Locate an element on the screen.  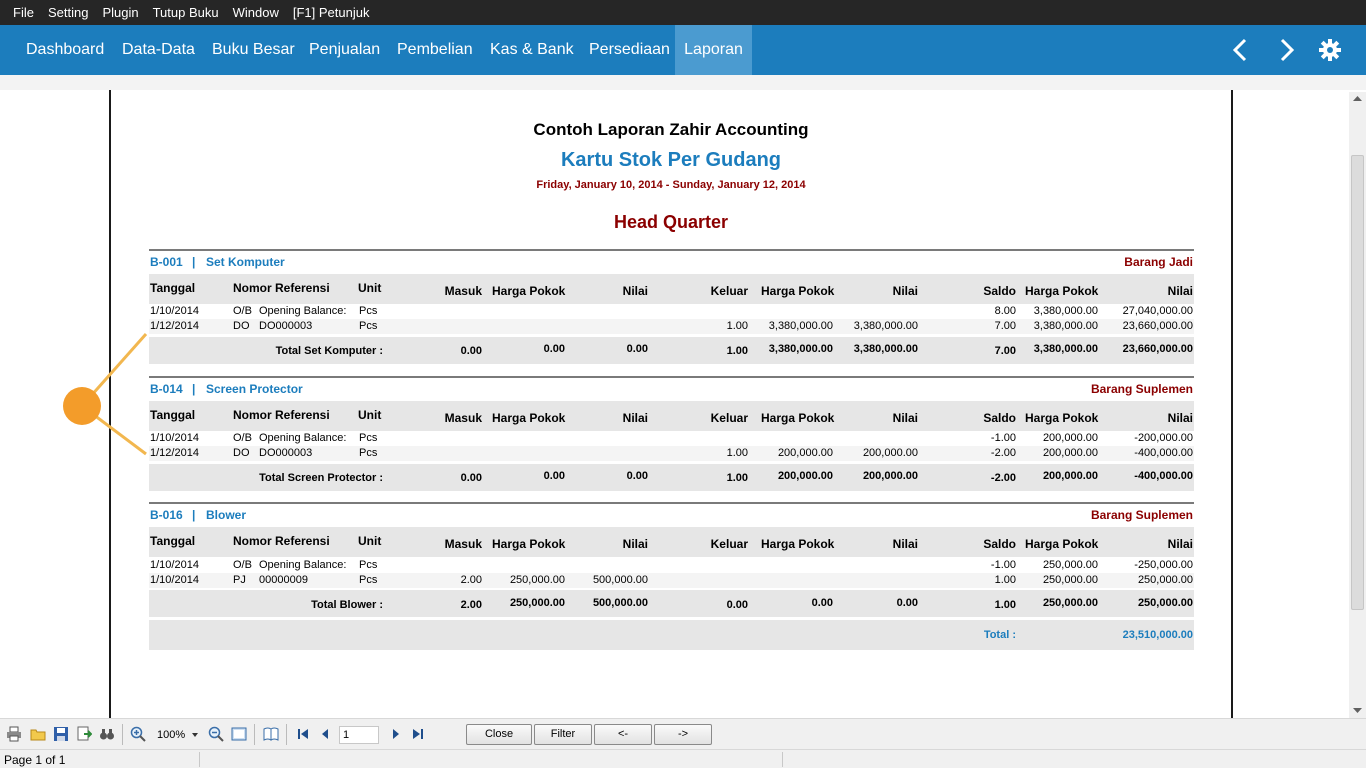
toolbar-separator is located at coordinates (286, 734).